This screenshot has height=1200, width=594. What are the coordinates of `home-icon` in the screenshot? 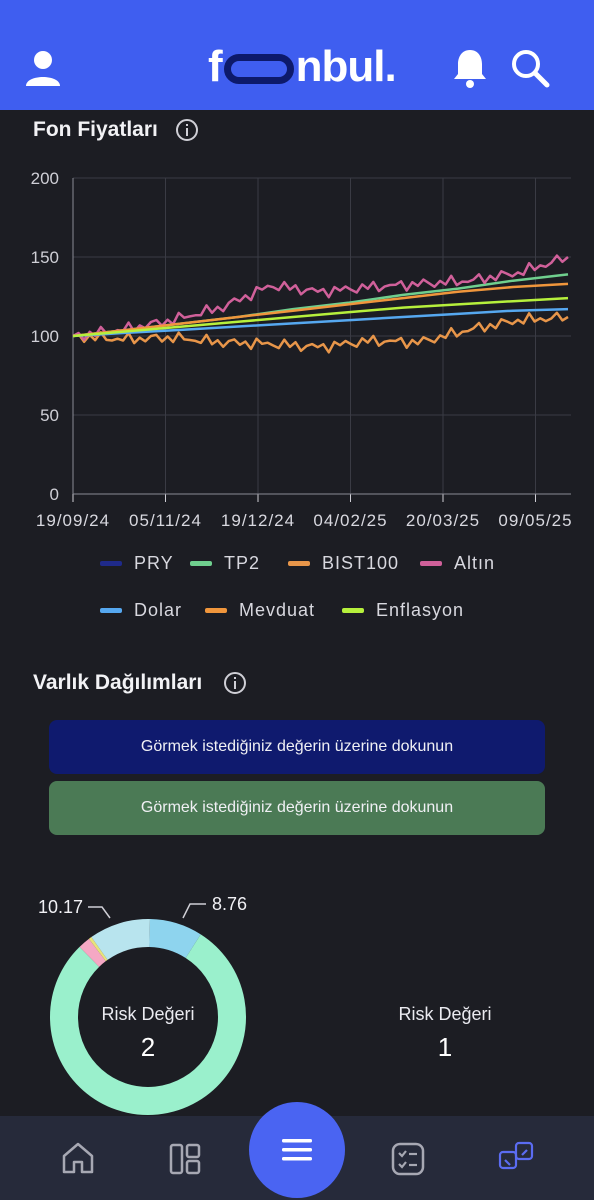 It's located at (78, 1158).